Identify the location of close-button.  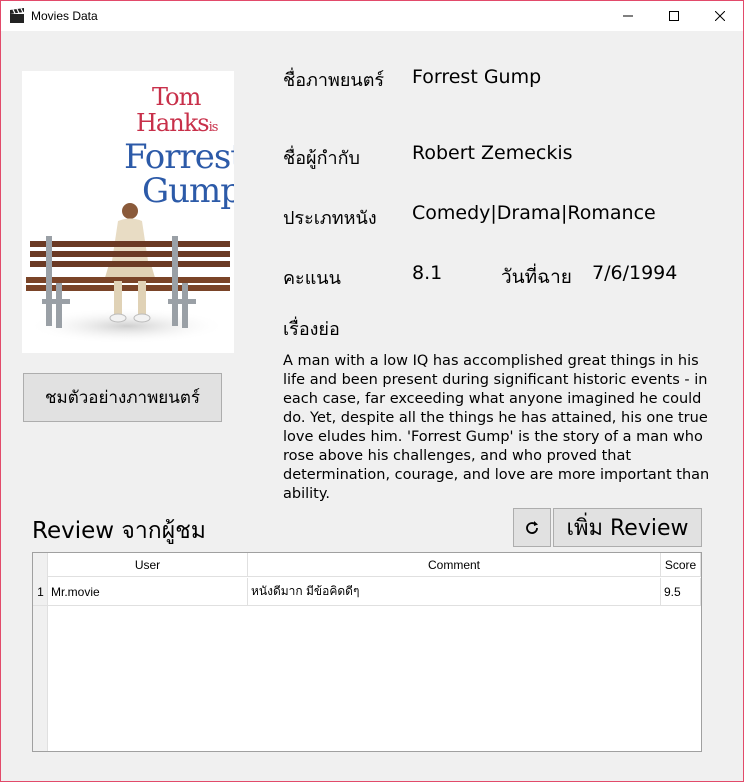
(720, 16).